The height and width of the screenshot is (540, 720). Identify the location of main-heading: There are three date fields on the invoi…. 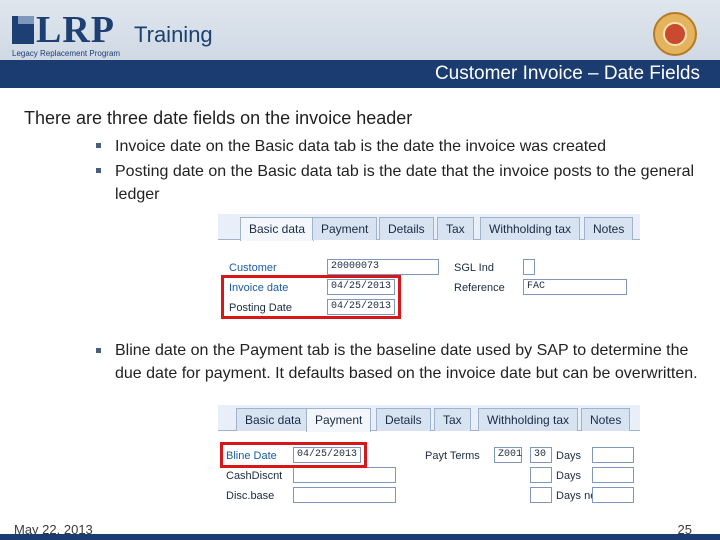
(218, 118).